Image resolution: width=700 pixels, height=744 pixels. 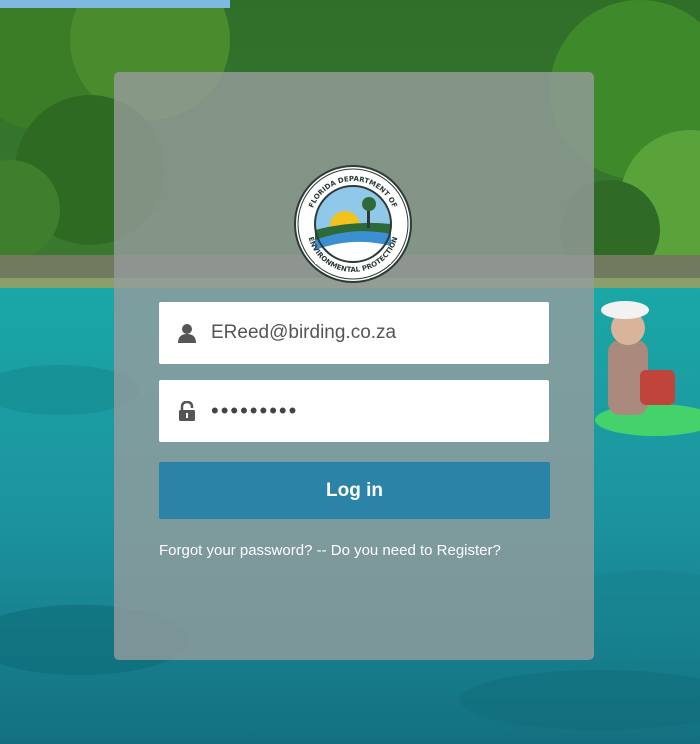 What do you see at coordinates (187, 411) in the screenshot?
I see `padlock-icon` at bounding box center [187, 411].